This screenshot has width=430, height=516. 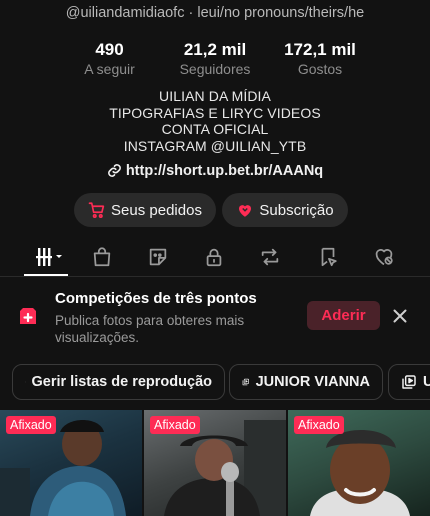 I want to click on tabs-divider, so click(x=215, y=276).